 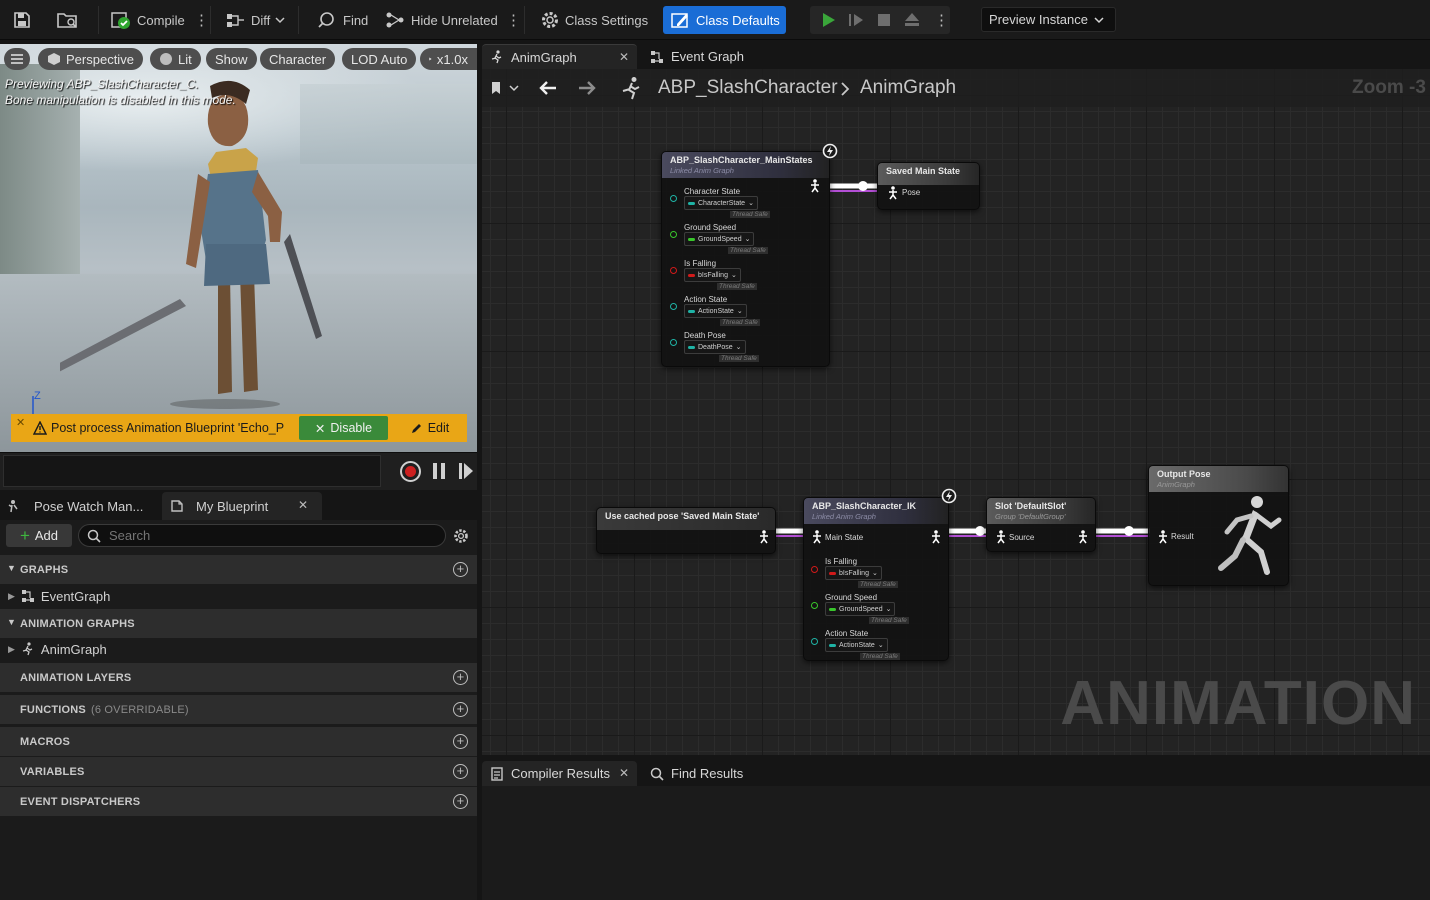 What do you see at coordinates (884, 20) in the screenshot?
I see `stop-button` at bounding box center [884, 20].